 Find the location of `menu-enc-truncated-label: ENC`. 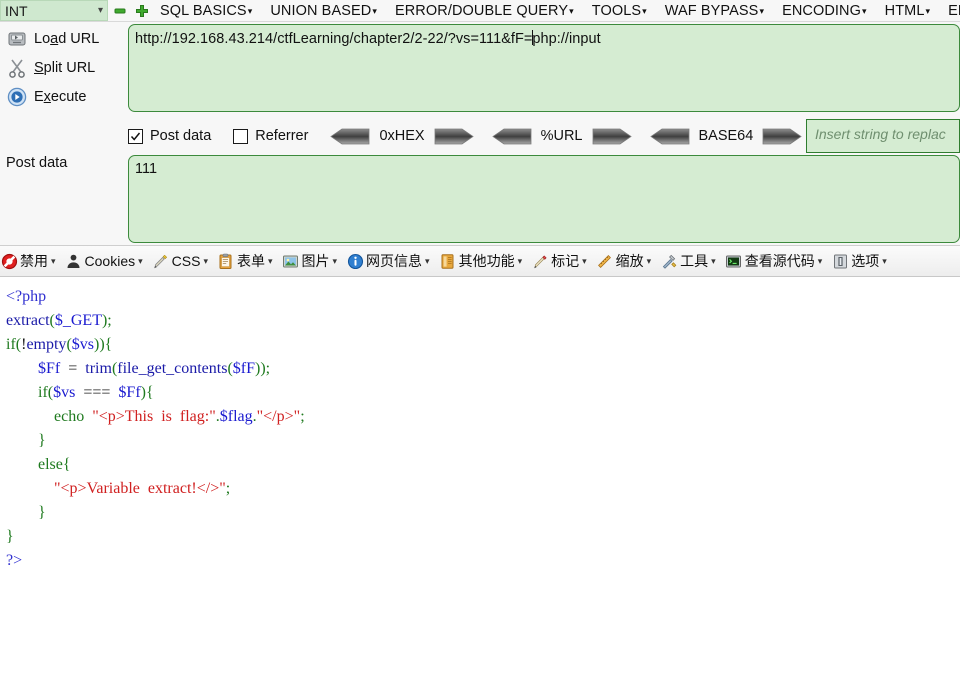

menu-enc-truncated-label: ENC is located at coordinates (954, 11).